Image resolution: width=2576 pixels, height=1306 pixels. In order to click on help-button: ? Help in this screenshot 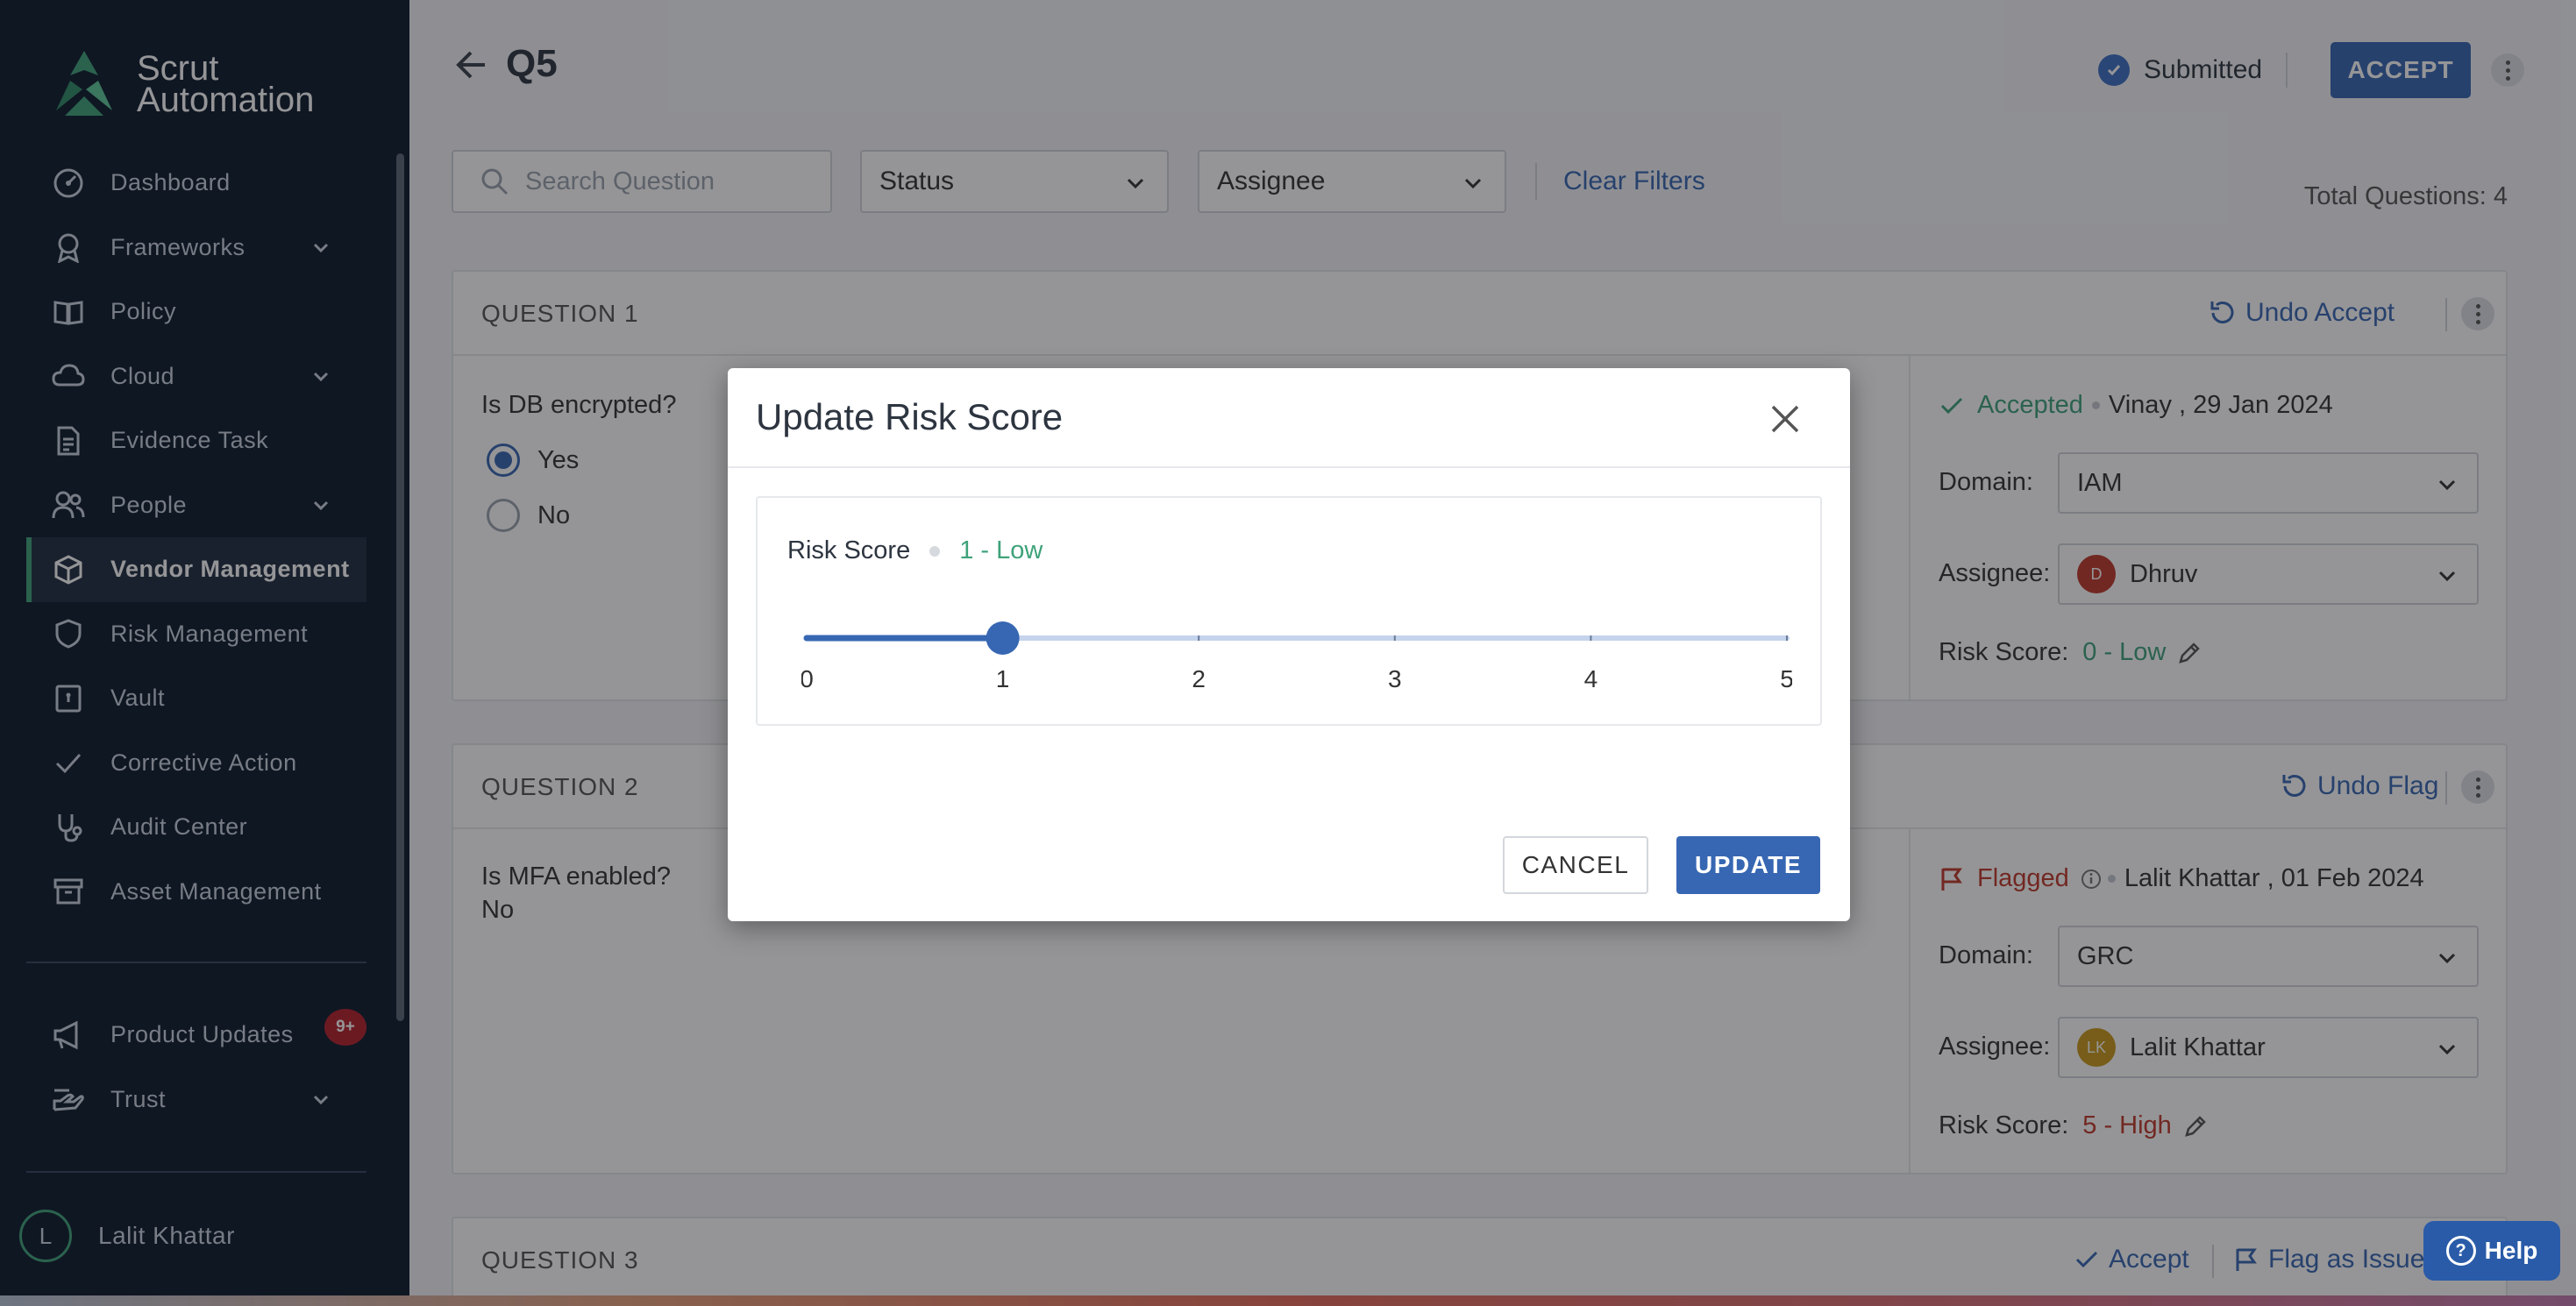, I will do `click(2491, 1251)`.